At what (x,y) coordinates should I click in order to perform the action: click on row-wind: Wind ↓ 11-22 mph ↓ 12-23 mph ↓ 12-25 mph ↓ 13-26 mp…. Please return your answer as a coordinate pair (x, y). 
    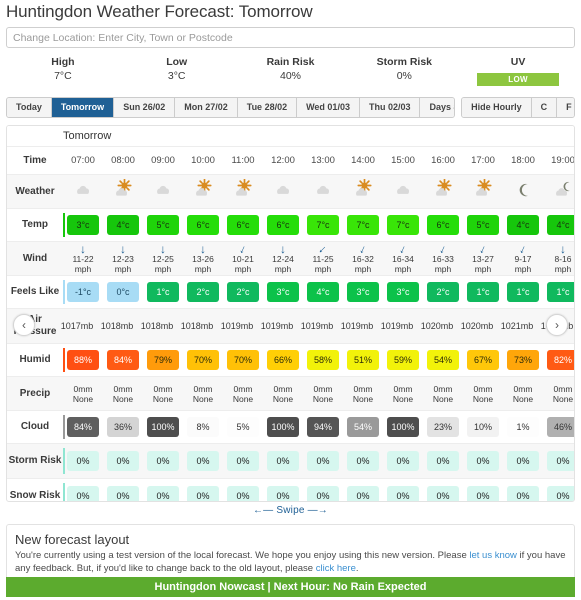
    Looking at the image, I should click on (290, 258).